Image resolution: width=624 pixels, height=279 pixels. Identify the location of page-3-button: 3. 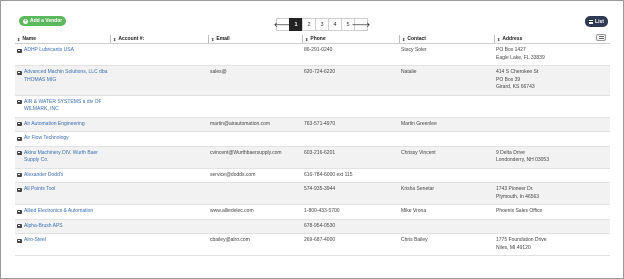
(322, 24).